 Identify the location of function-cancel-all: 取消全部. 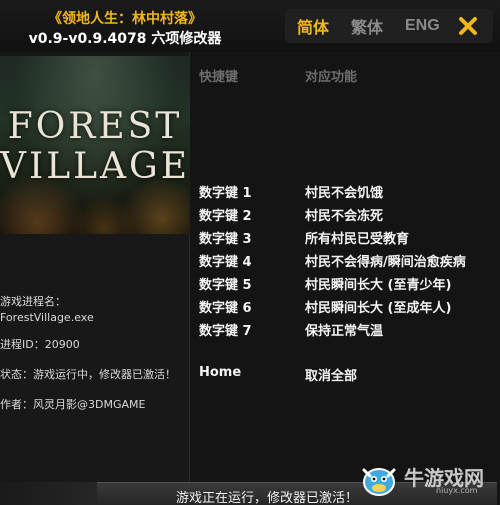
(331, 374).